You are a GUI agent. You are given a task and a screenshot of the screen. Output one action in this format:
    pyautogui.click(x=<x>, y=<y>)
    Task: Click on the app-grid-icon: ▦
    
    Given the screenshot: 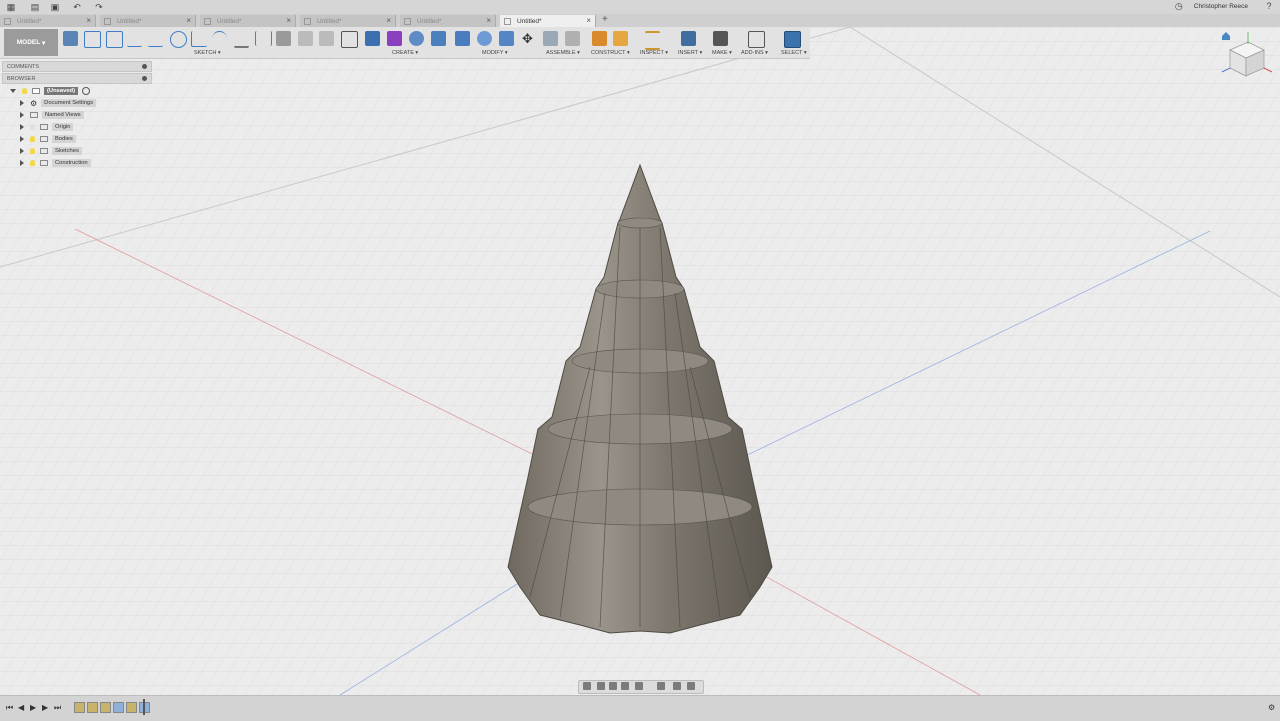 What is the action you would take?
    pyautogui.click(x=11, y=7)
    